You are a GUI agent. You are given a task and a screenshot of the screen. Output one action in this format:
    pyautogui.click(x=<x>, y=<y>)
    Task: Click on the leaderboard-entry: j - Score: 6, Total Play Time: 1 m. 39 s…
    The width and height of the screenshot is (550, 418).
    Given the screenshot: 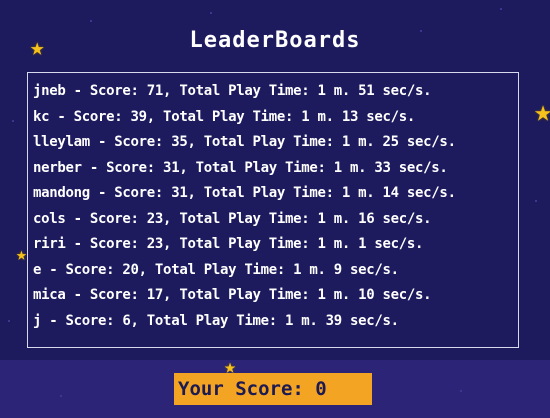 What is the action you would take?
    pyautogui.click(x=216, y=320)
    